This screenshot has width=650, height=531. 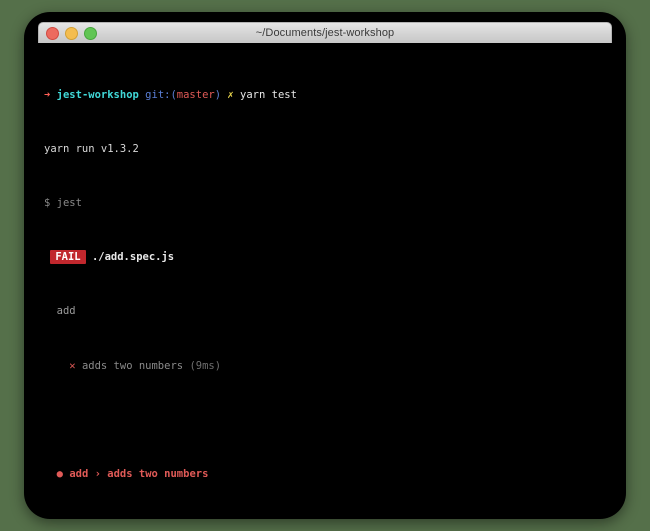 I want to click on test-result-line: ✕ adds two numbers (9ms), so click(x=325, y=367).